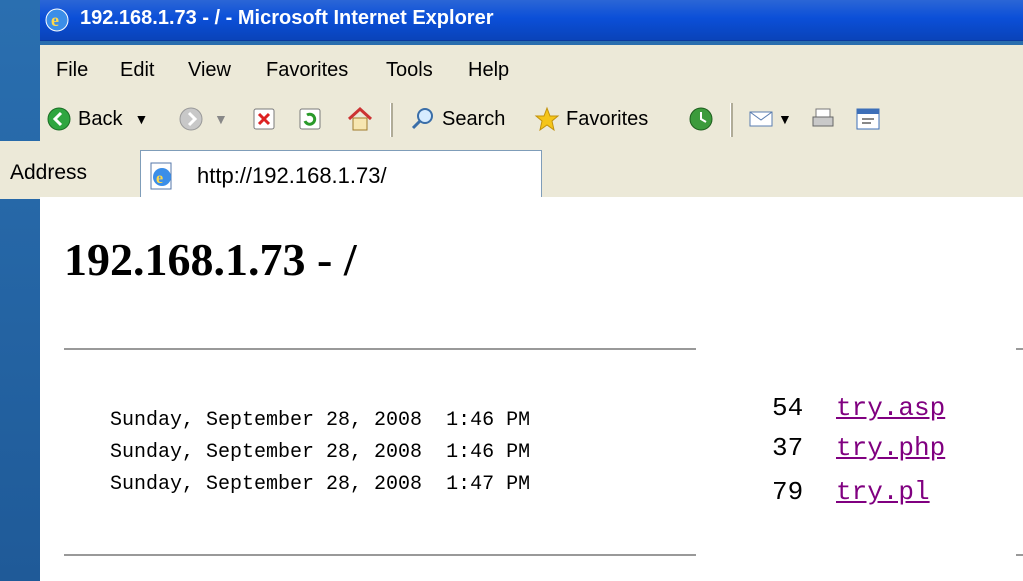 This screenshot has height=581, width=1023. I want to click on search-label: Search, so click(474, 118).